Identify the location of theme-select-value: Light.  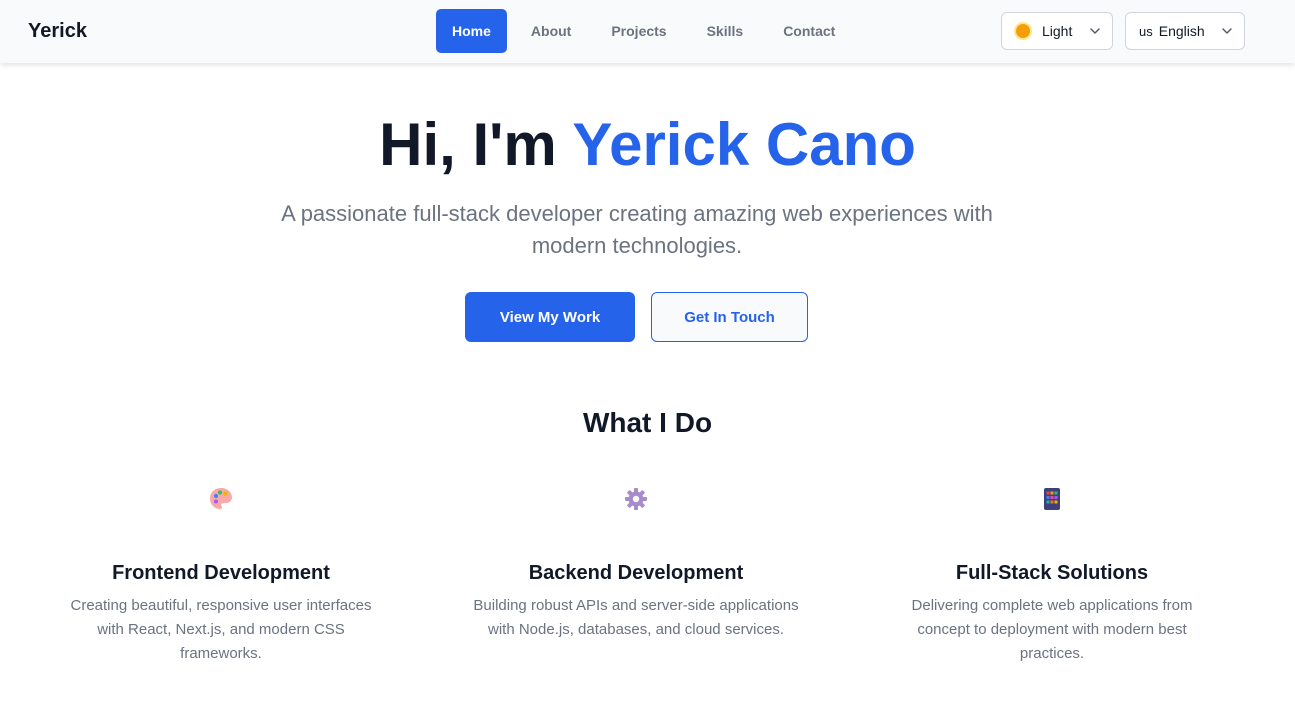
(1057, 31).